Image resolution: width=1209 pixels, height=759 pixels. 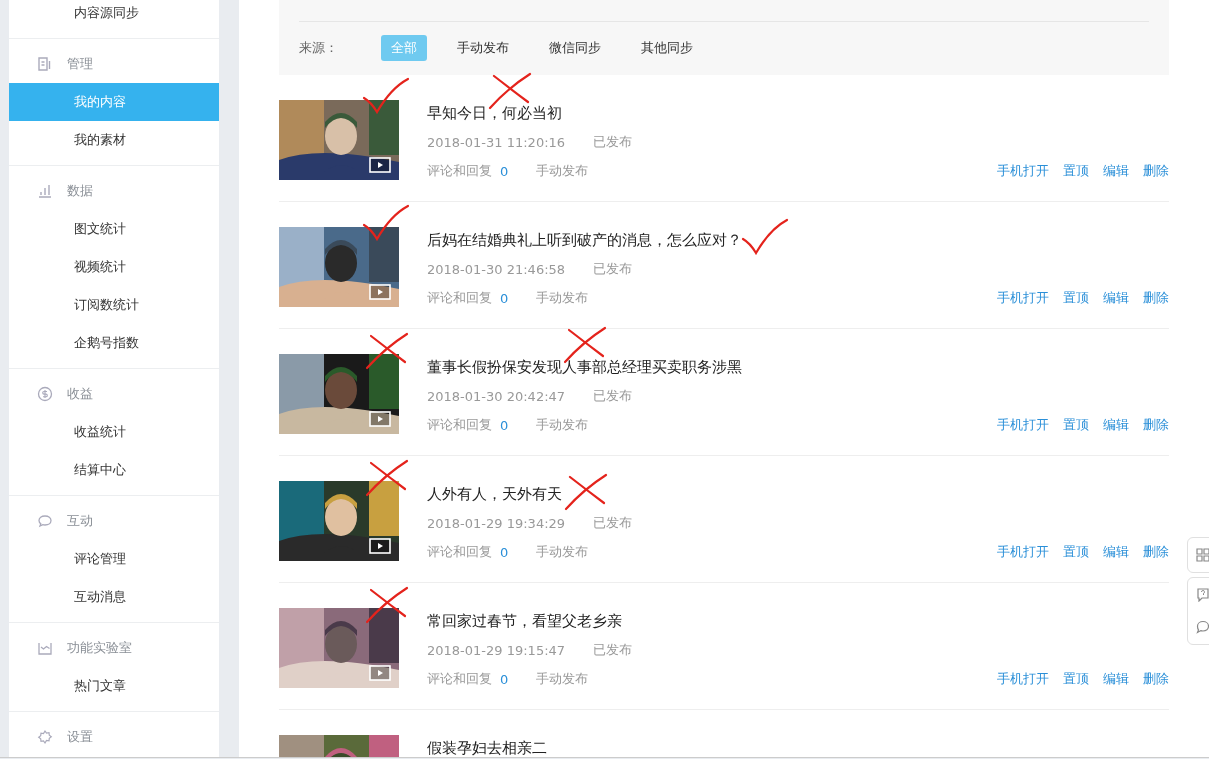 I want to click on article-title: 假装孕妇去相亲二, so click(x=487, y=747).